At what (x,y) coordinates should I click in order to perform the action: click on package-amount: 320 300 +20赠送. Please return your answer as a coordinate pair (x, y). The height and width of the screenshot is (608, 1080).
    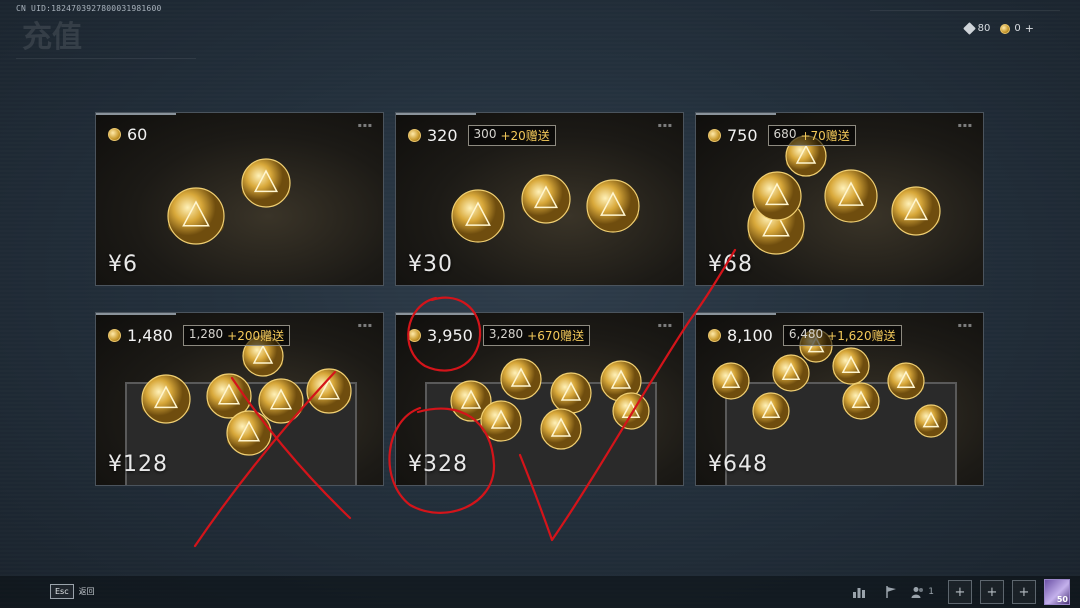
    Looking at the image, I should click on (482, 135).